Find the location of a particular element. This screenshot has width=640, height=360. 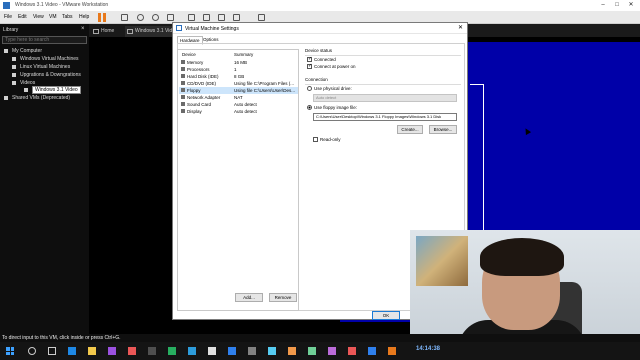

shared-vms-icon is located at coordinates (6, 97).